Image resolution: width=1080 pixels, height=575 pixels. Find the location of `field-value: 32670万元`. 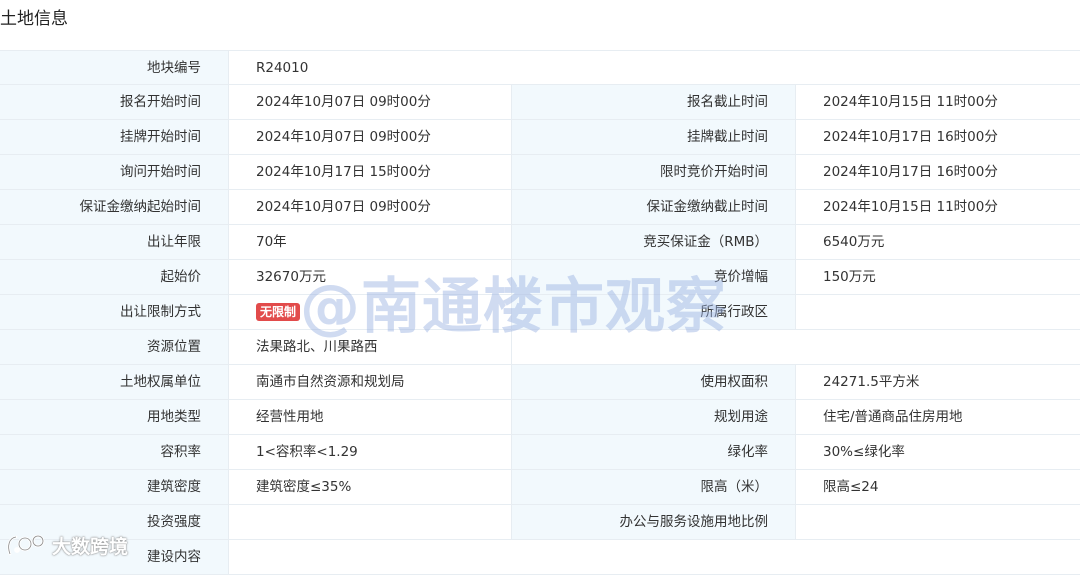

field-value: 32670万元 is located at coordinates (370, 277).